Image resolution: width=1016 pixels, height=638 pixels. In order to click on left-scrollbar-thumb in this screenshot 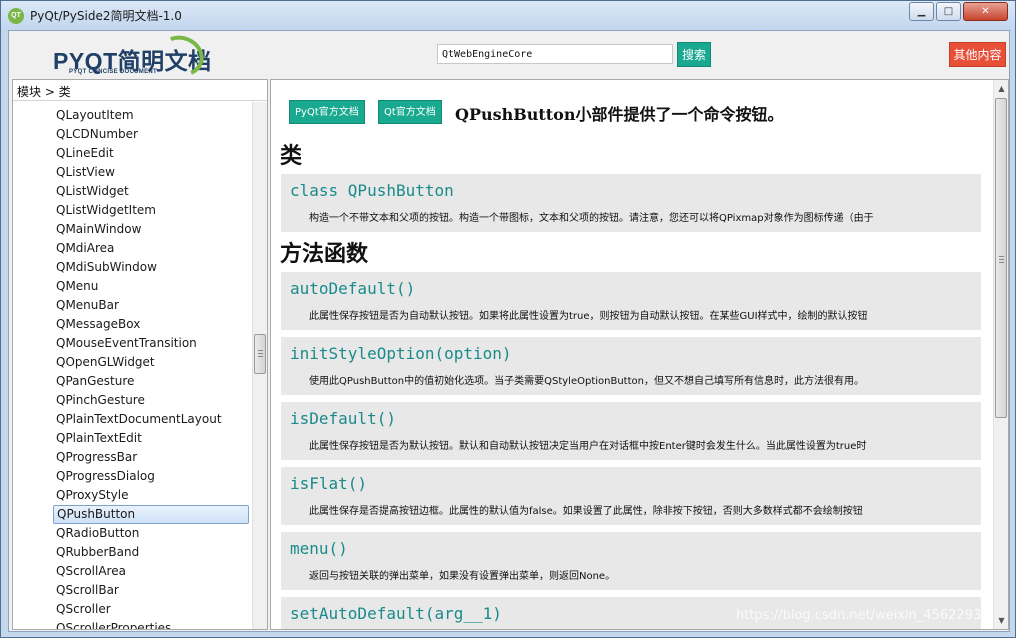, I will do `click(260, 354)`.